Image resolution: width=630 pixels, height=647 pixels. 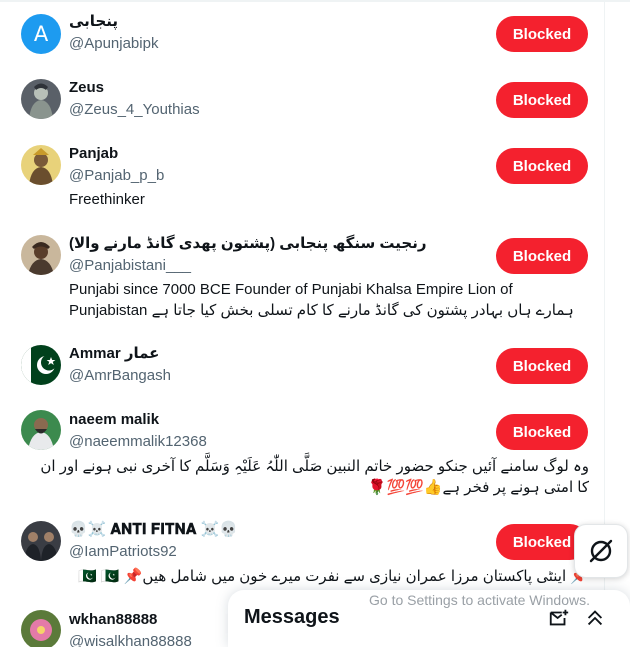 I want to click on user-handle: @AmrBangash, so click(x=120, y=376).